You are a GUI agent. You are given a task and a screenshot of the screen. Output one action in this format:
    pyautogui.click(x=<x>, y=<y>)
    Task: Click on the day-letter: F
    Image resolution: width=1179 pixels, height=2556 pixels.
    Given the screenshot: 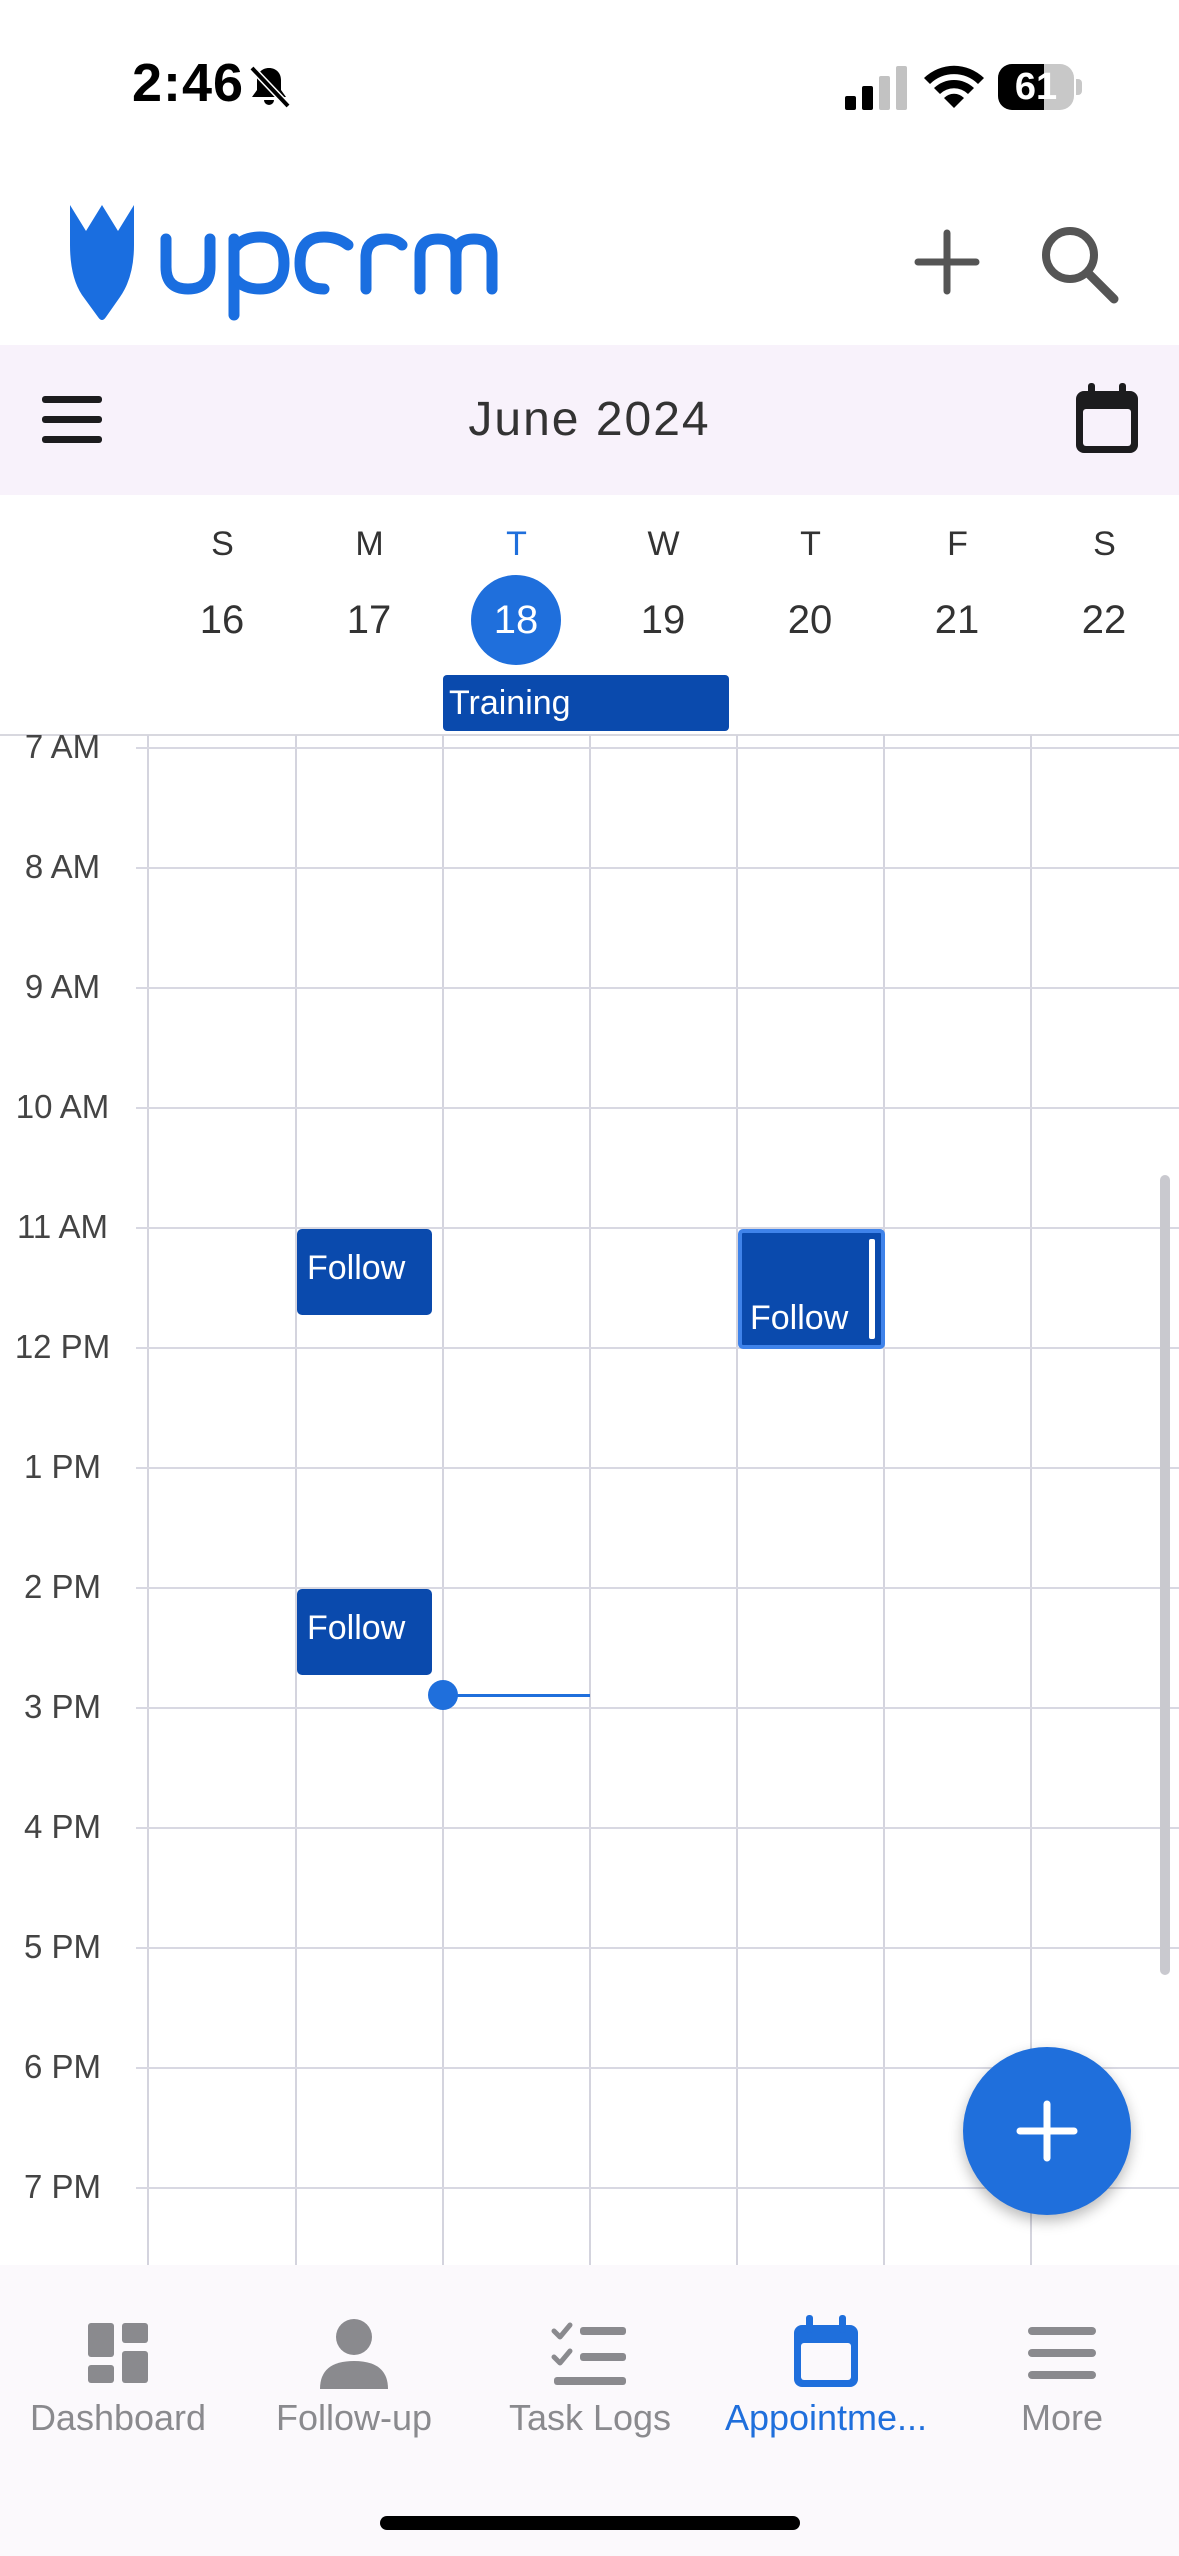 What is the action you would take?
    pyautogui.click(x=957, y=544)
    